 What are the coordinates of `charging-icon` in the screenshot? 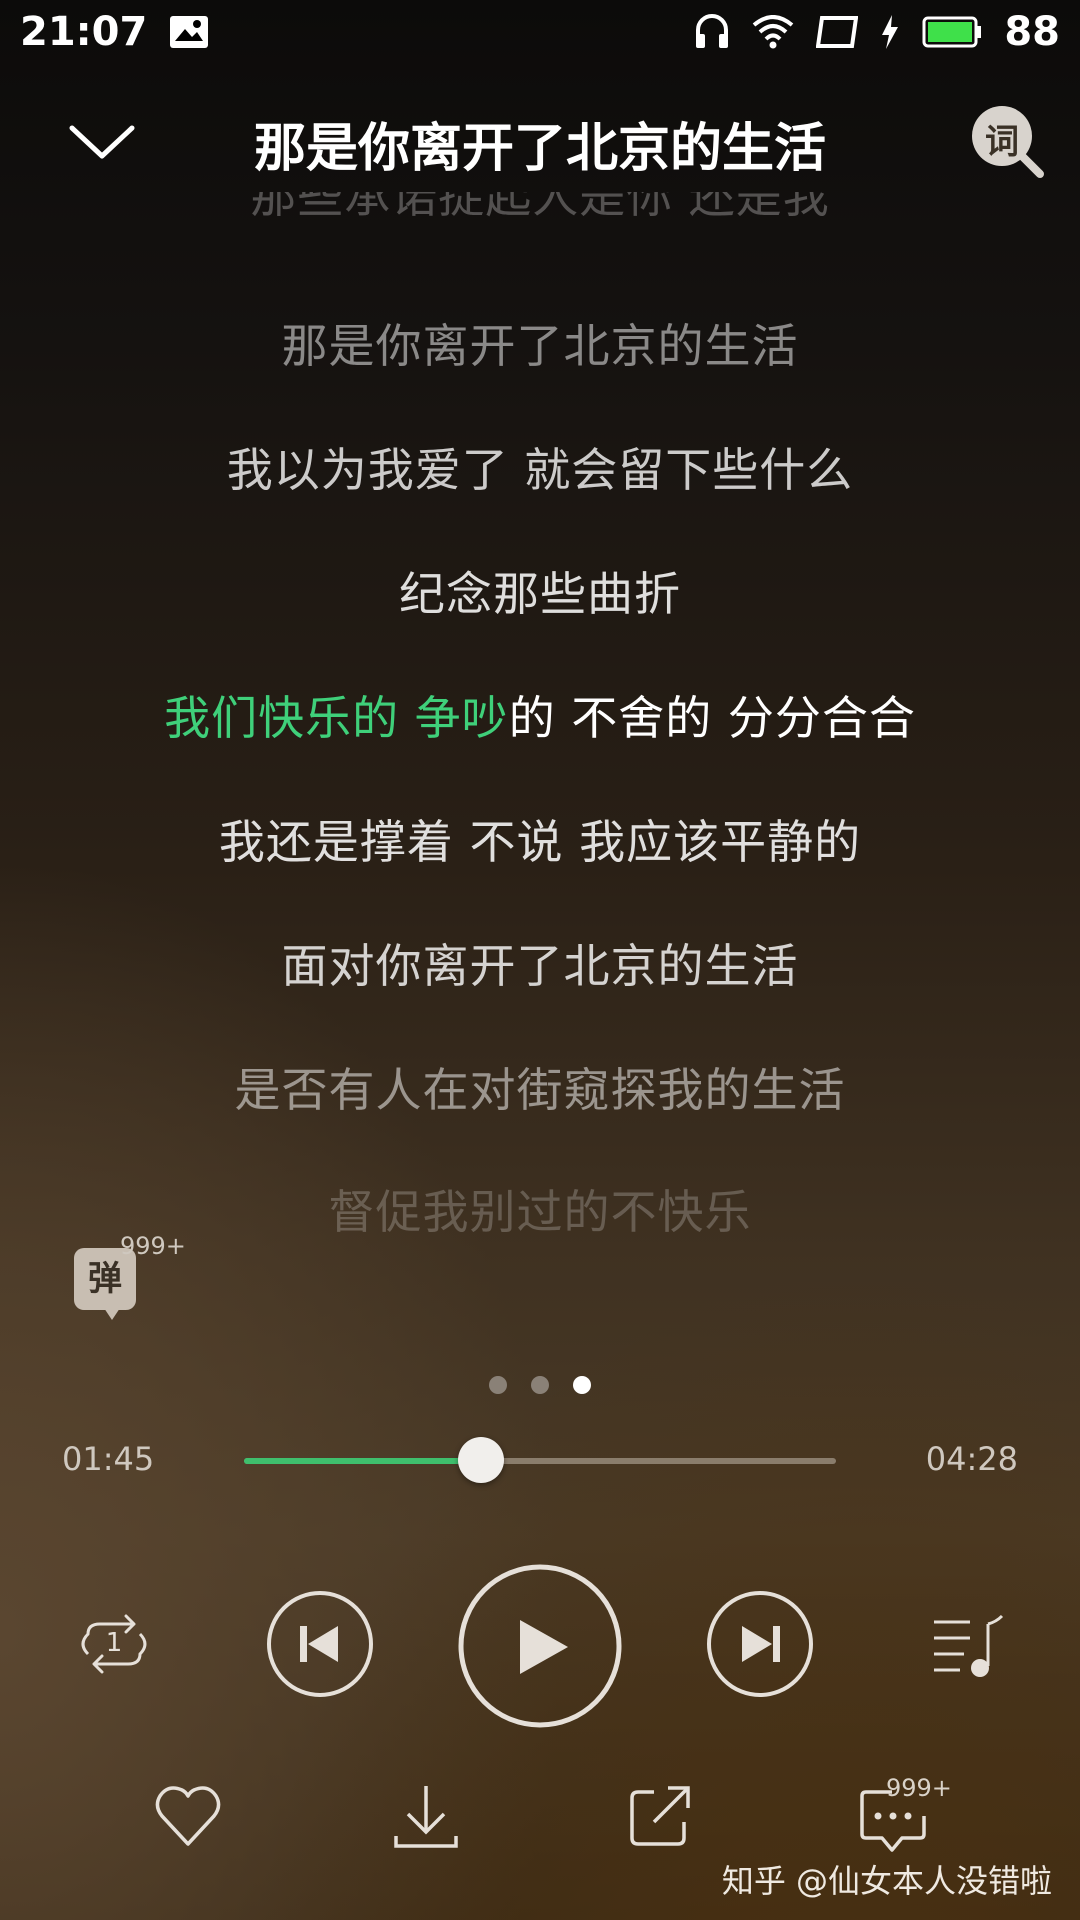 It's located at (890, 32).